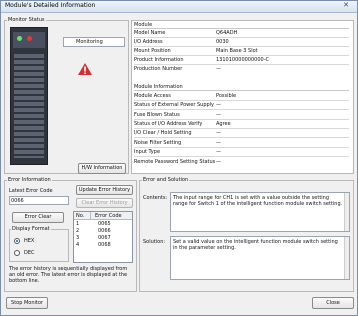  What do you see at coordinates (227, 33) in the screenshot?
I see `model-name-value: Q64ADH` at bounding box center [227, 33].